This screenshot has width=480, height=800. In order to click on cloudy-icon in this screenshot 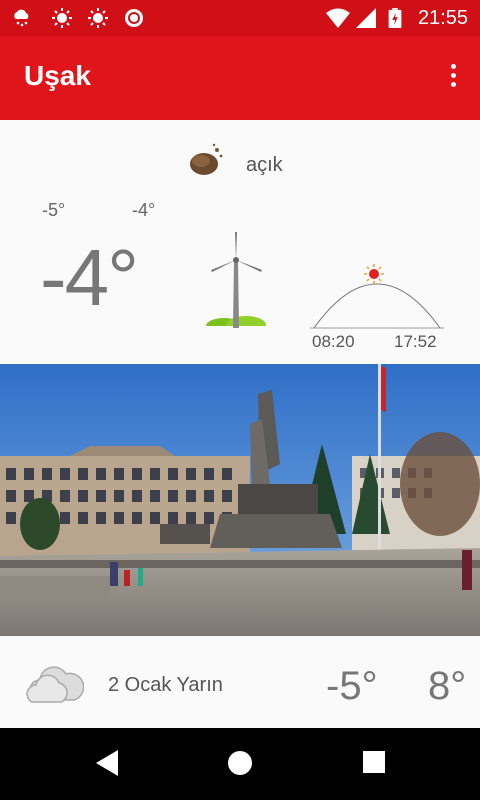, I will do `click(55, 684)`.